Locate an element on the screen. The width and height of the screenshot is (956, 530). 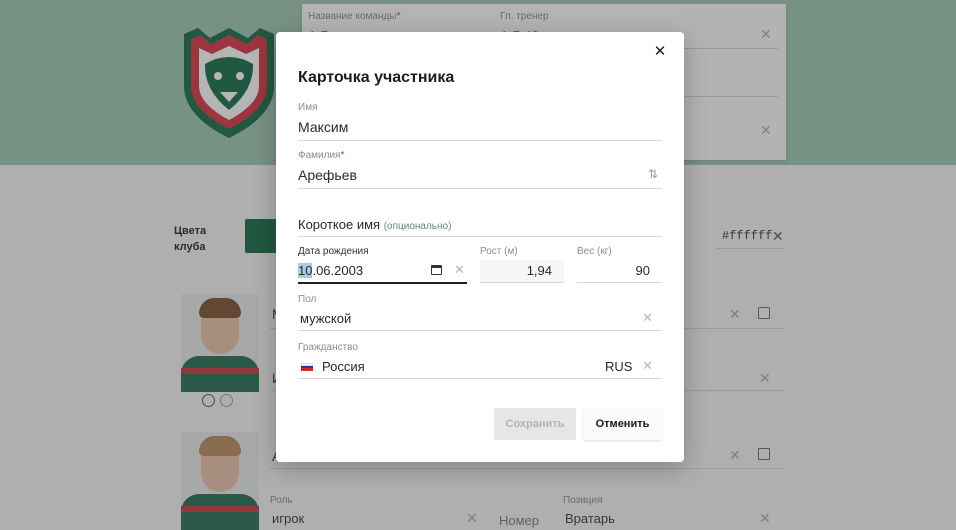
dialog-title: Карточка участника is located at coordinates (376, 77).